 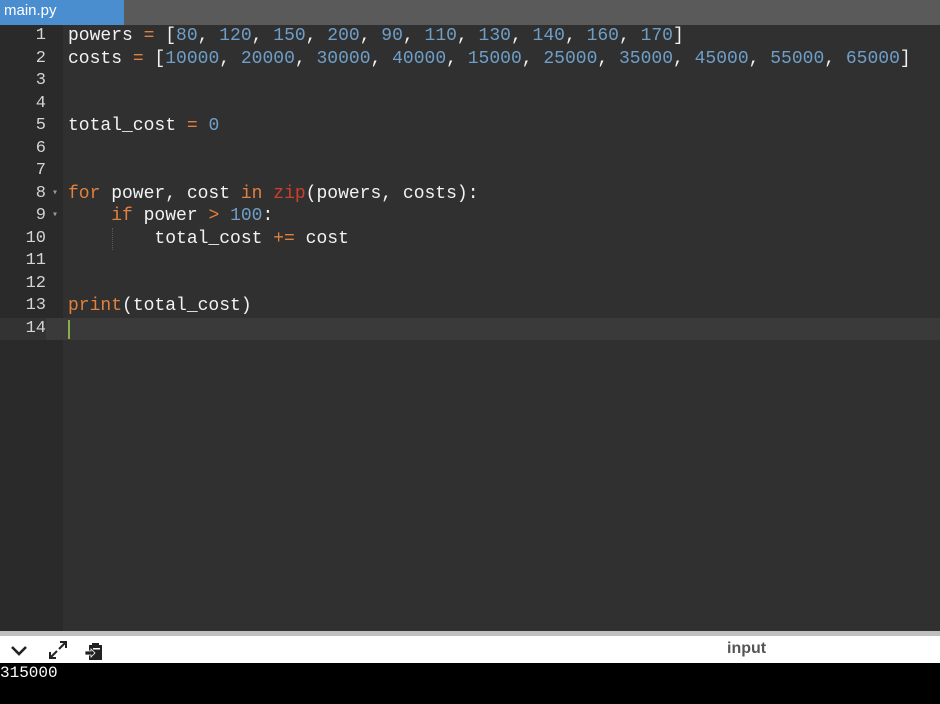 I want to click on code-number: 90, so click(x=392, y=36).